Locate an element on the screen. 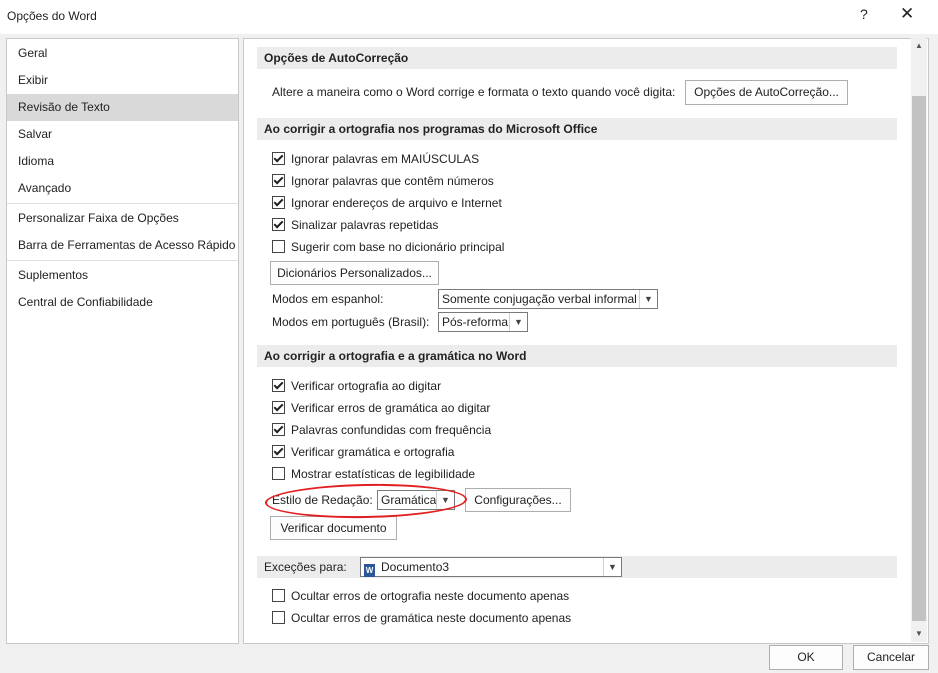 This screenshot has height=673, width=938. sidebar-item-idioma: Idioma is located at coordinates (122, 161).